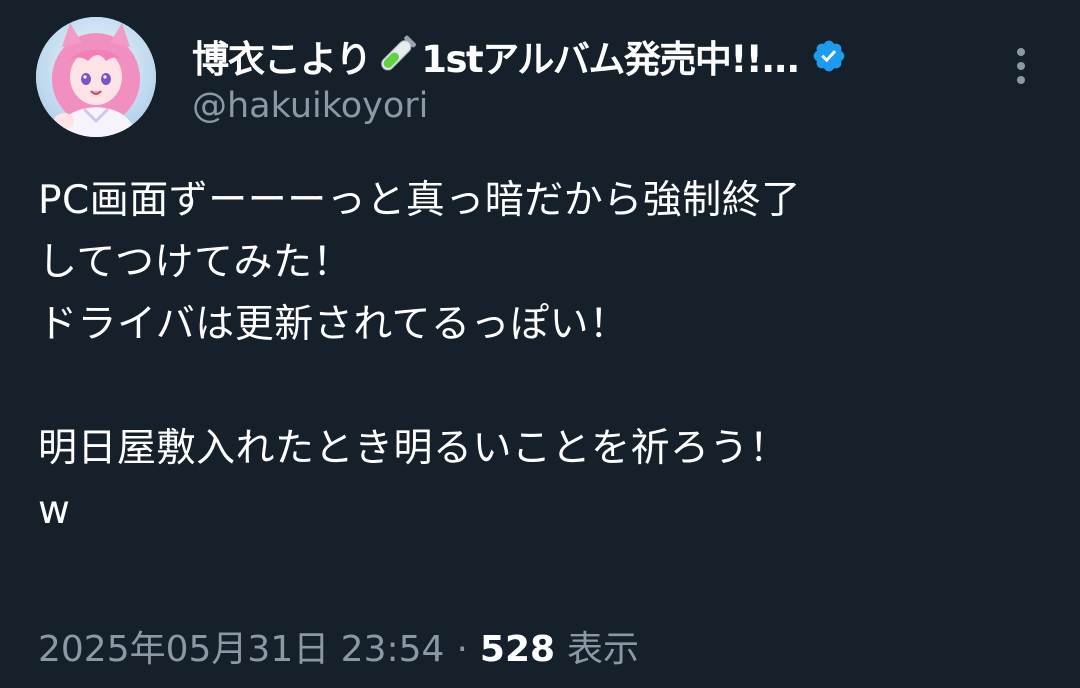  I want to click on more-vertical-icon, so click(1021, 66).